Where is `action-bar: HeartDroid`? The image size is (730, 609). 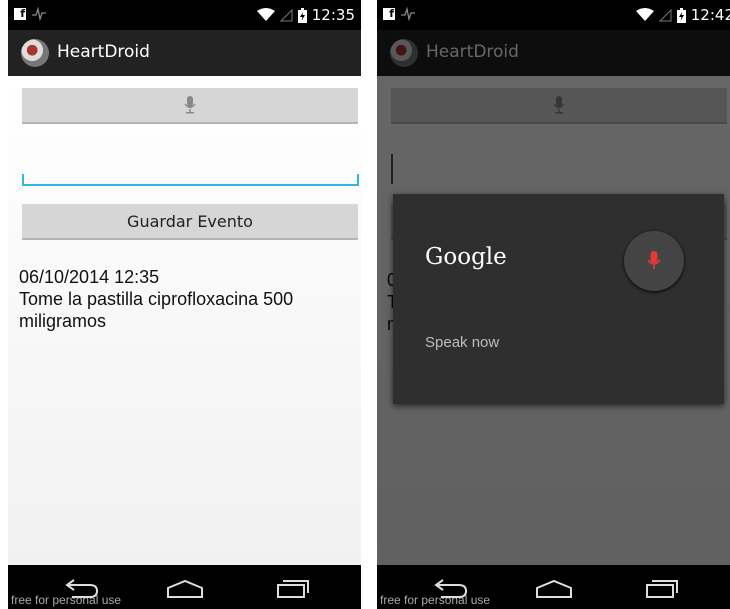
action-bar: HeartDroid is located at coordinates (184, 53).